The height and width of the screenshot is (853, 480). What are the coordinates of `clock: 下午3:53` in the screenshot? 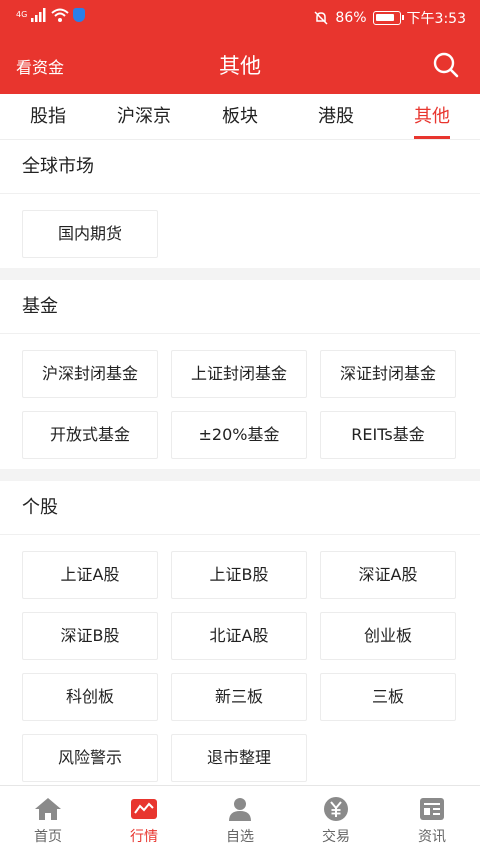 It's located at (436, 19).